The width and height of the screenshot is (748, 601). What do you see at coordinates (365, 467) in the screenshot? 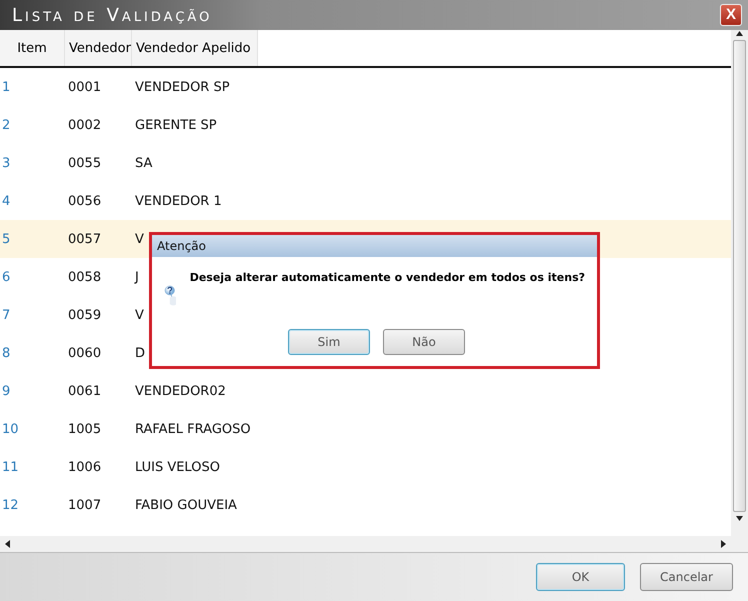
I see `table-row: 11 1006 LUIS VELOSO` at bounding box center [365, 467].